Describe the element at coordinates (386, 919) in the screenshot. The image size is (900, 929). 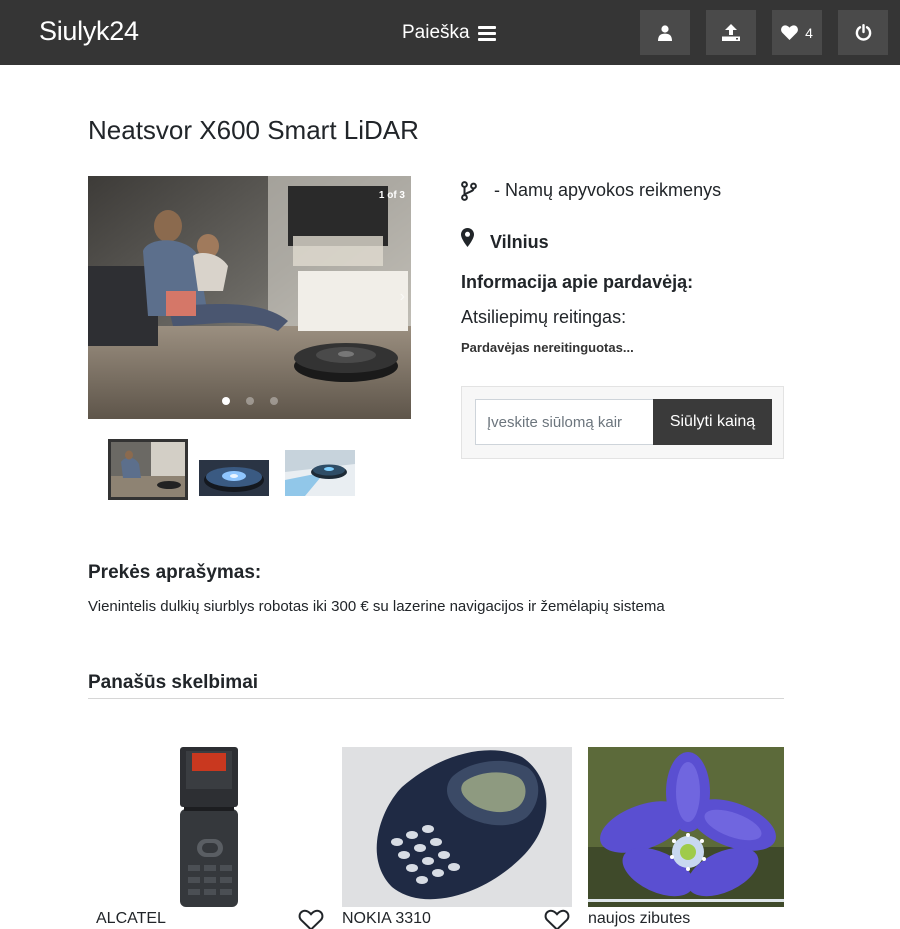
I see `listing-title: NOKIA 3310` at that location.